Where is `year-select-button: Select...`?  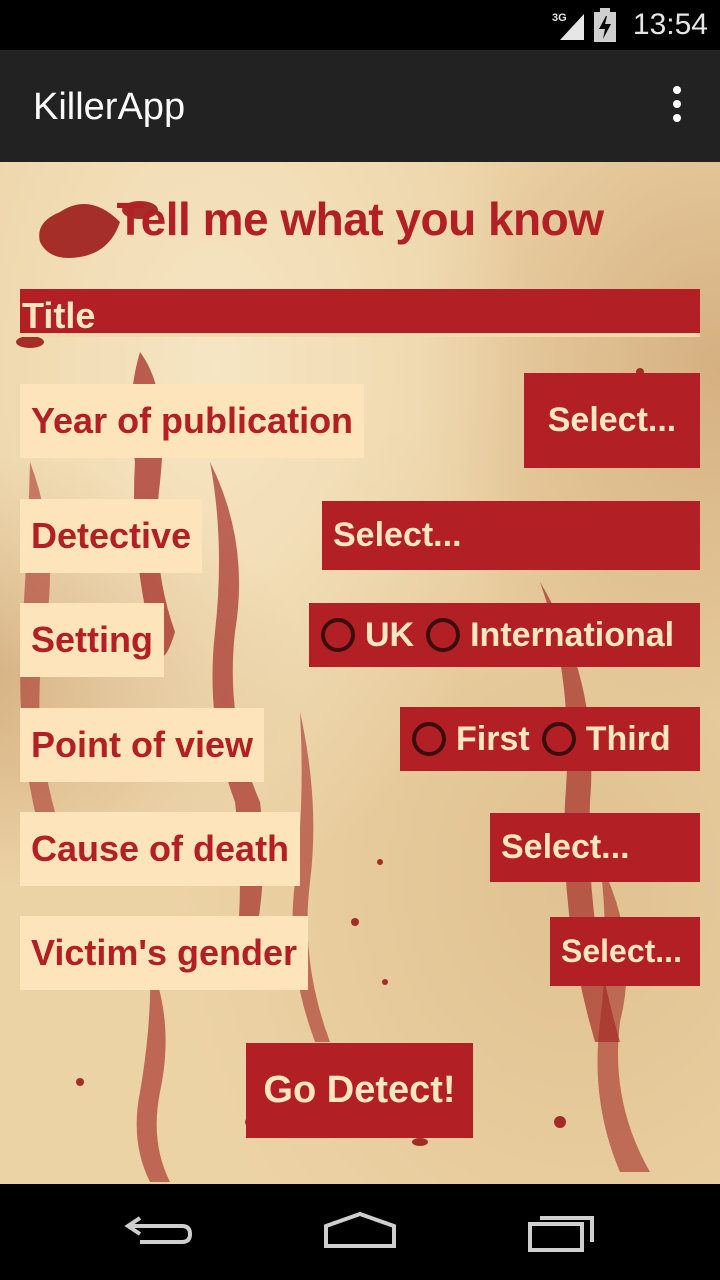 year-select-button: Select... is located at coordinates (612, 420).